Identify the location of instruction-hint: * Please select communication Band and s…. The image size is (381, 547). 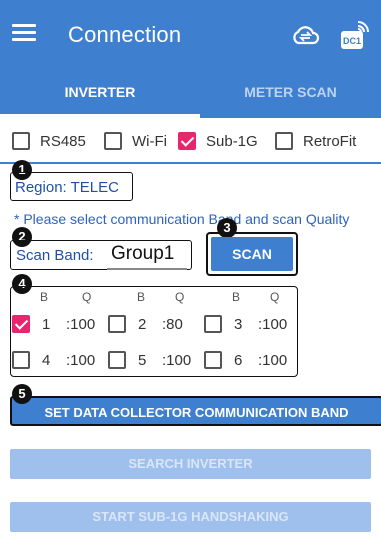
(182, 219).